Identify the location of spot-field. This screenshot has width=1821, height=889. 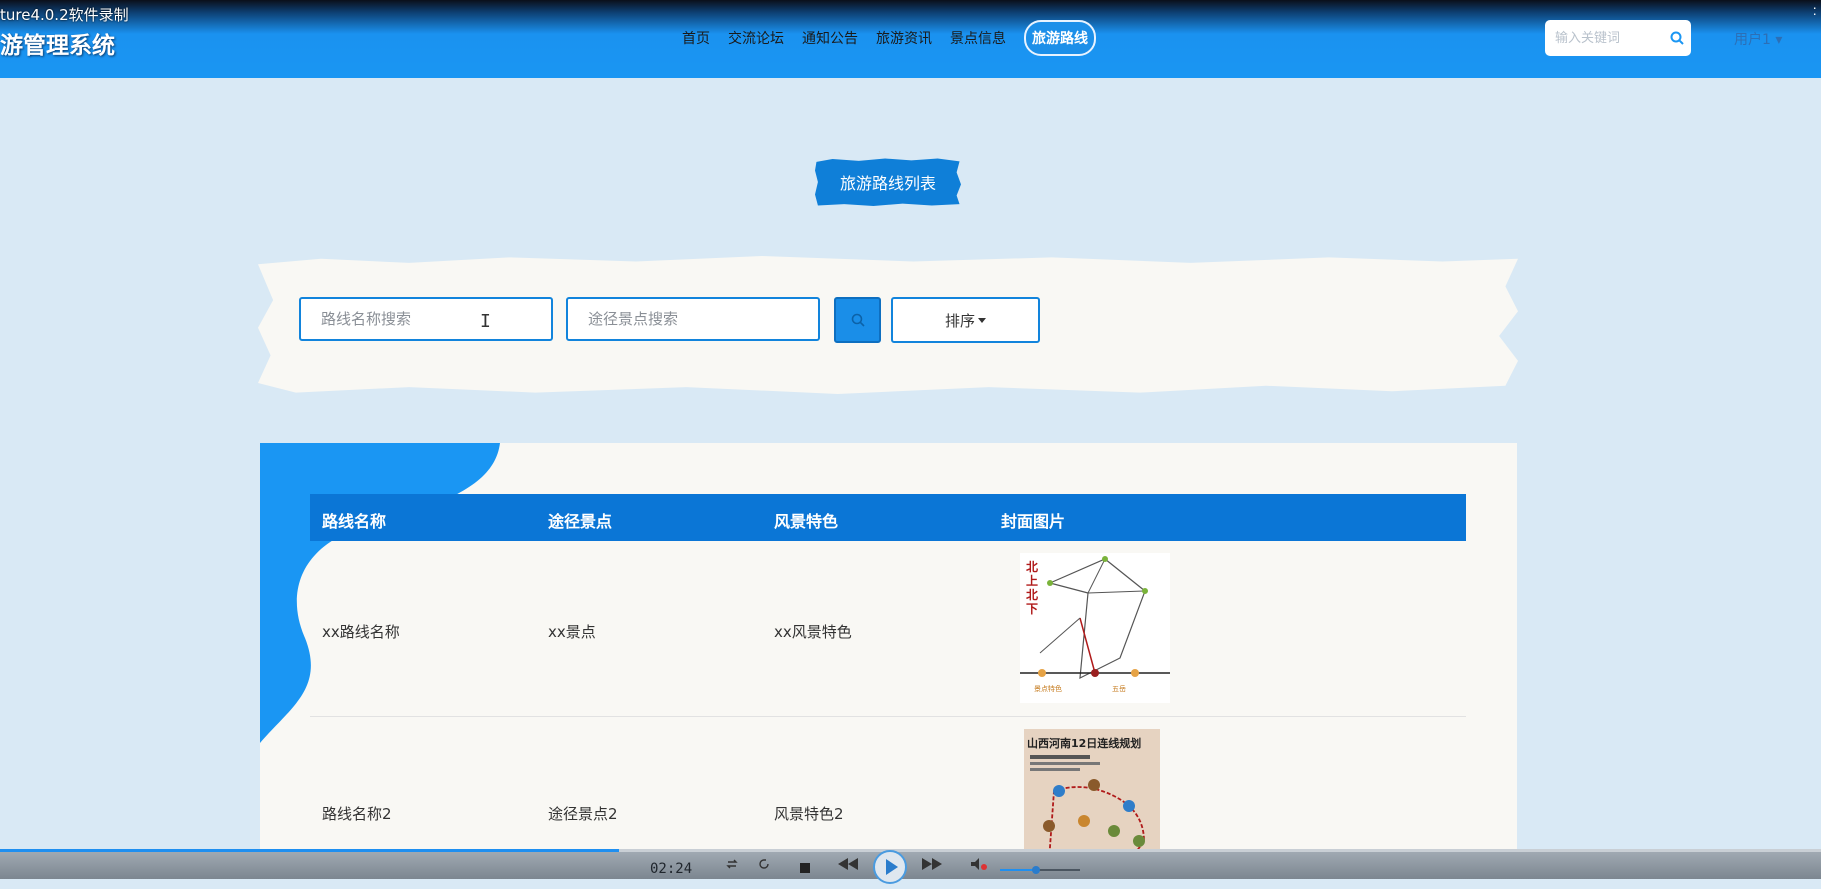
(693, 319).